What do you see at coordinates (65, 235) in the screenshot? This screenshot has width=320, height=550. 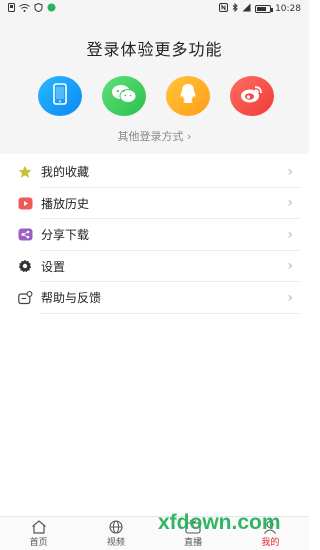 I see `menu-item-label: 分享下载` at bounding box center [65, 235].